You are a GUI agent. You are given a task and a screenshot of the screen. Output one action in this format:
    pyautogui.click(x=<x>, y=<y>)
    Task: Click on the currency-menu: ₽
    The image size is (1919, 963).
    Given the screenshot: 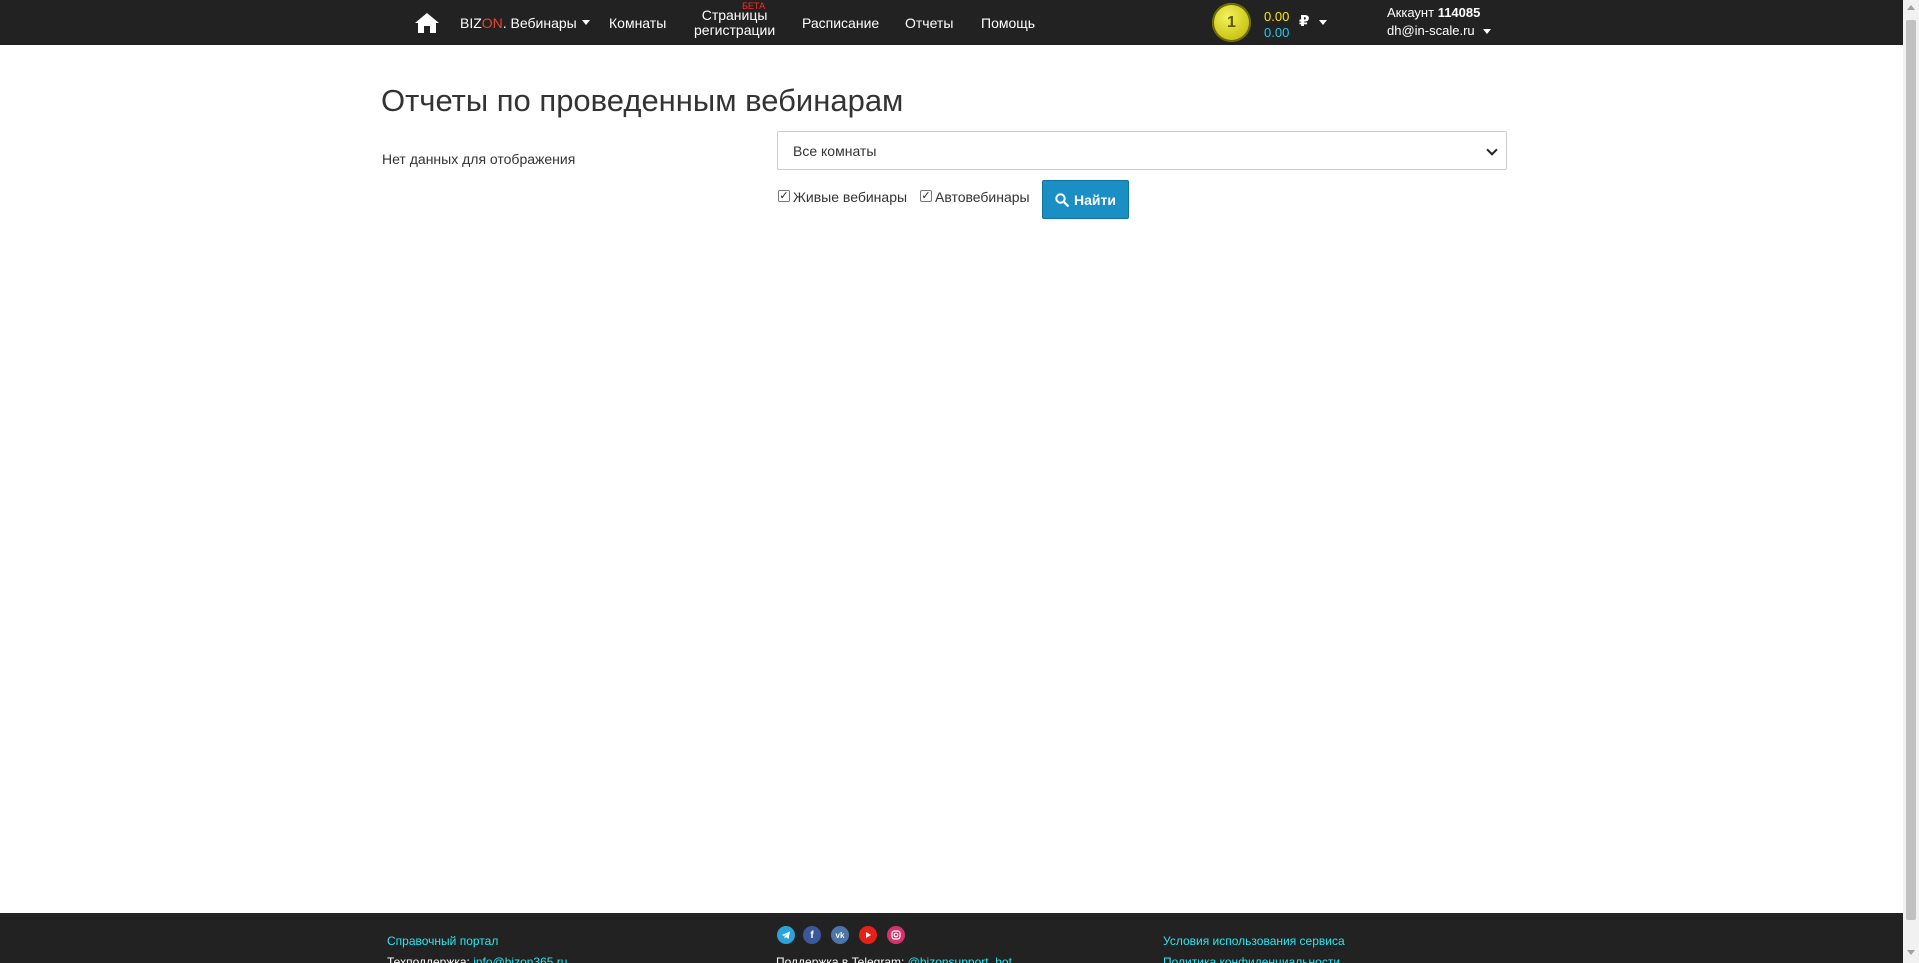 What is the action you would take?
    pyautogui.click(x=1313, y=21)
    